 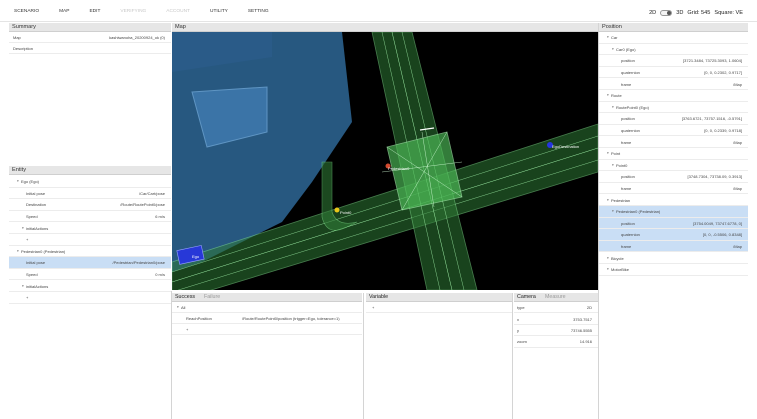 I want to click on ego-label: Ego, so click(x=196, y=256).